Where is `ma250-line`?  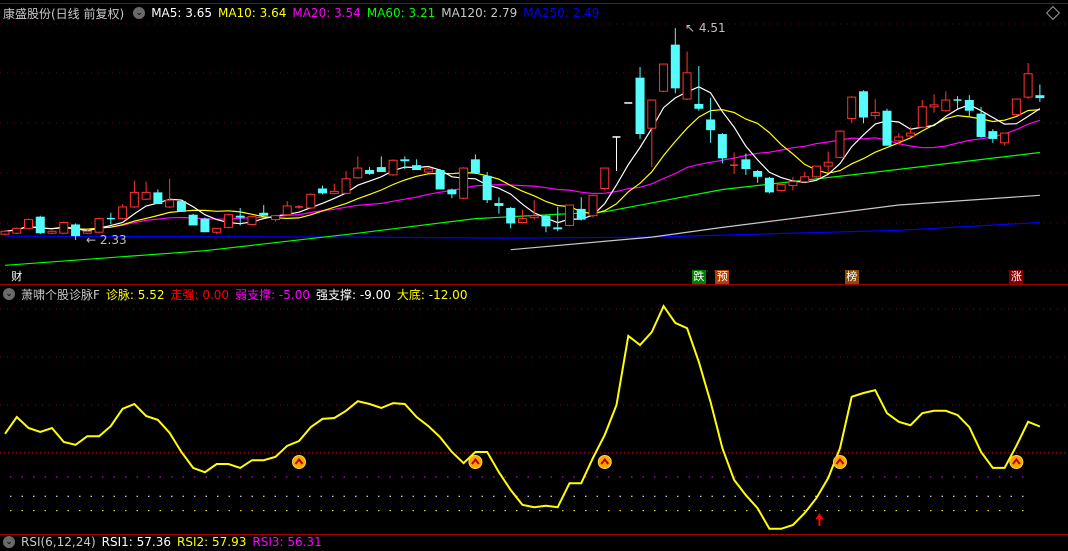
ma250-line is located at coordinates (522, 230).